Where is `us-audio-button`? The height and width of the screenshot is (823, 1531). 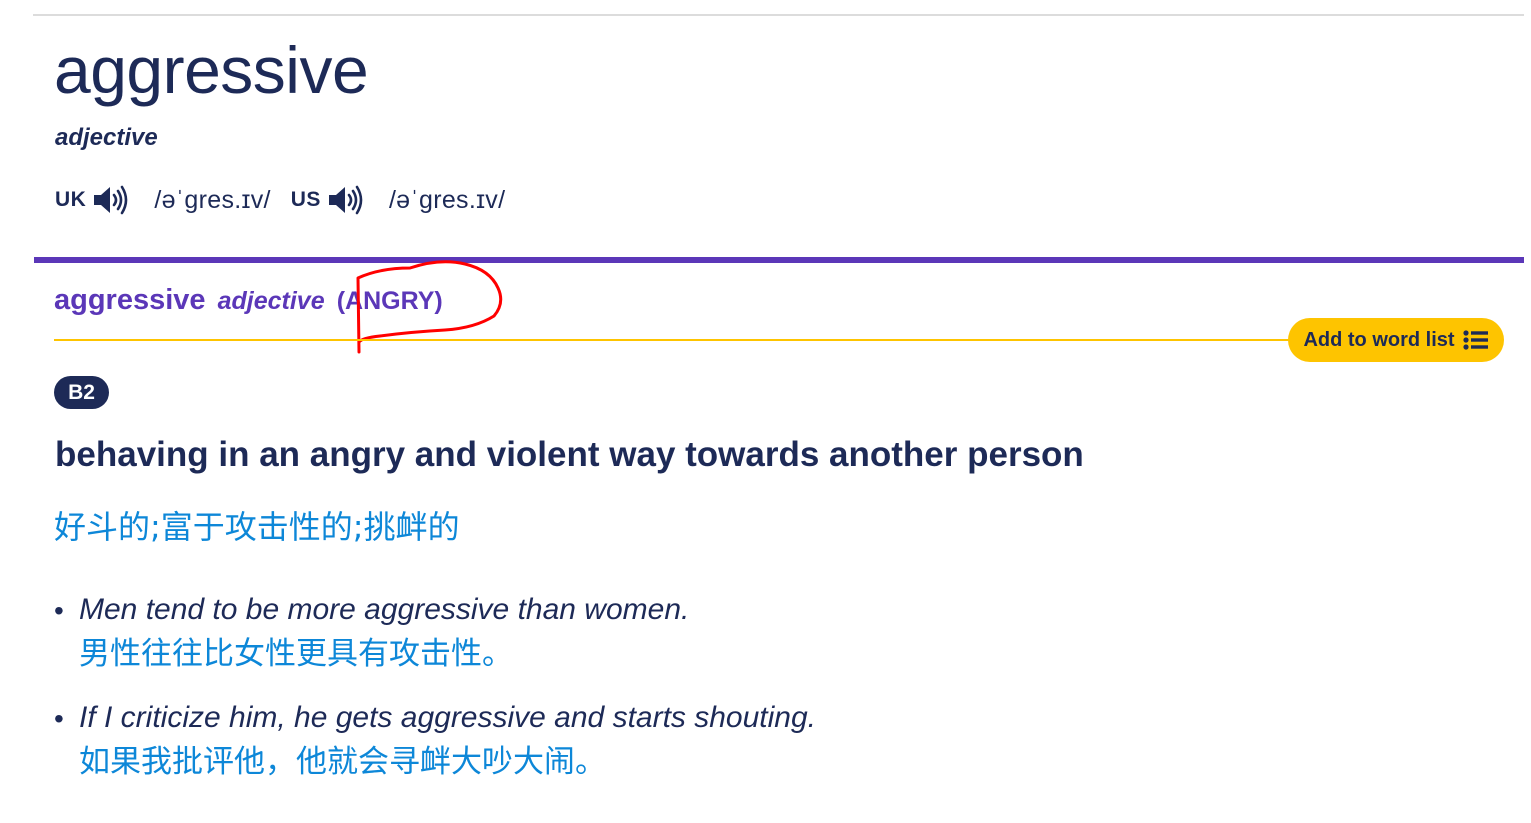
us-audio-button is located at coordinates (347, 200).